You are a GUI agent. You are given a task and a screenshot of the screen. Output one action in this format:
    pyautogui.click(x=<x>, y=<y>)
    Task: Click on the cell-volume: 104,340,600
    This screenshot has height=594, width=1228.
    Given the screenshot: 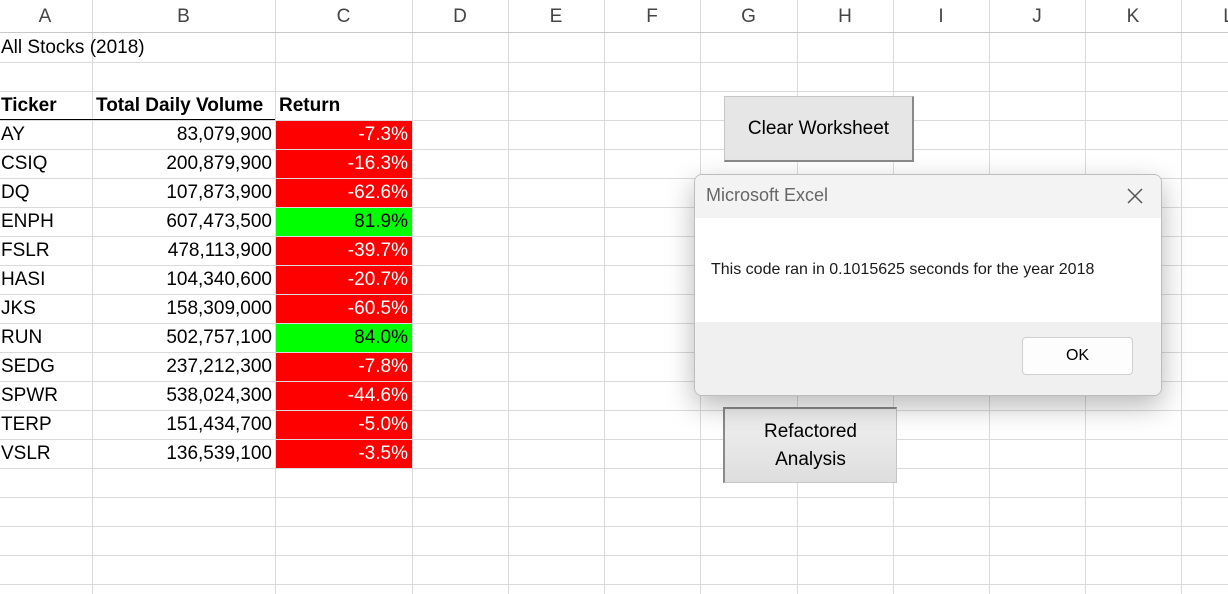 What is the action you would take?
    pyautogui.click(x=184, y=280)
    